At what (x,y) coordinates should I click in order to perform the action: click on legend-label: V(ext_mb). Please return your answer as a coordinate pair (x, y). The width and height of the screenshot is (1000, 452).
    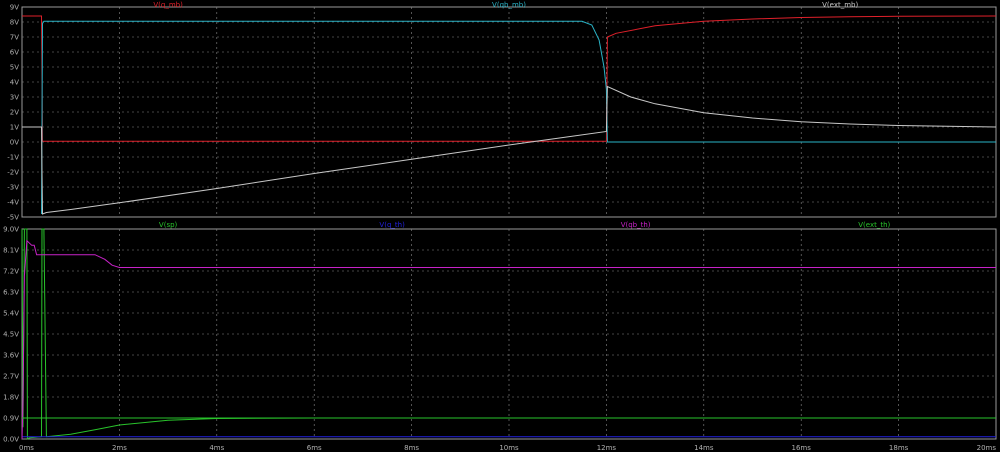
    Looking at the image, I should click on (840, 5).